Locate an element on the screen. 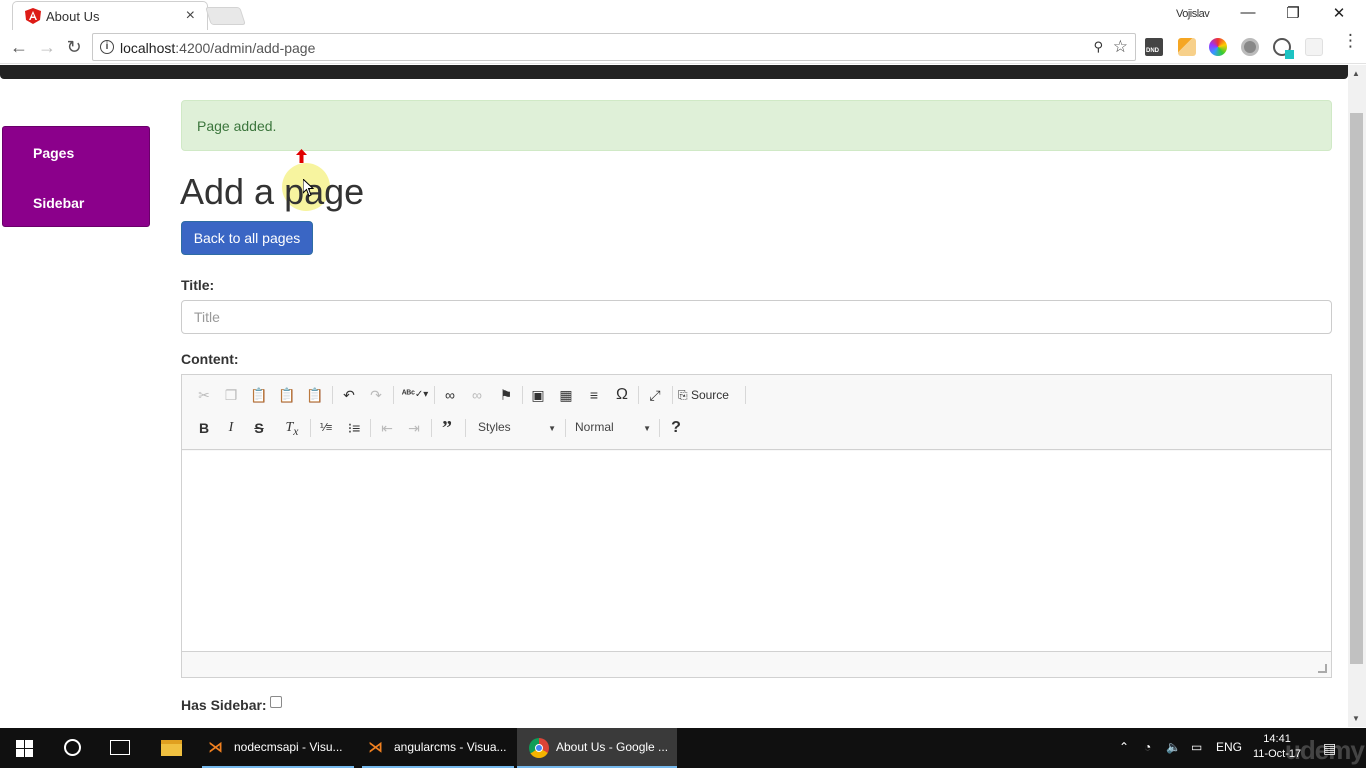 The height and width of the screenshot is (768, 1366). special-char-icon: Ω is located at coordinates (622, 395).